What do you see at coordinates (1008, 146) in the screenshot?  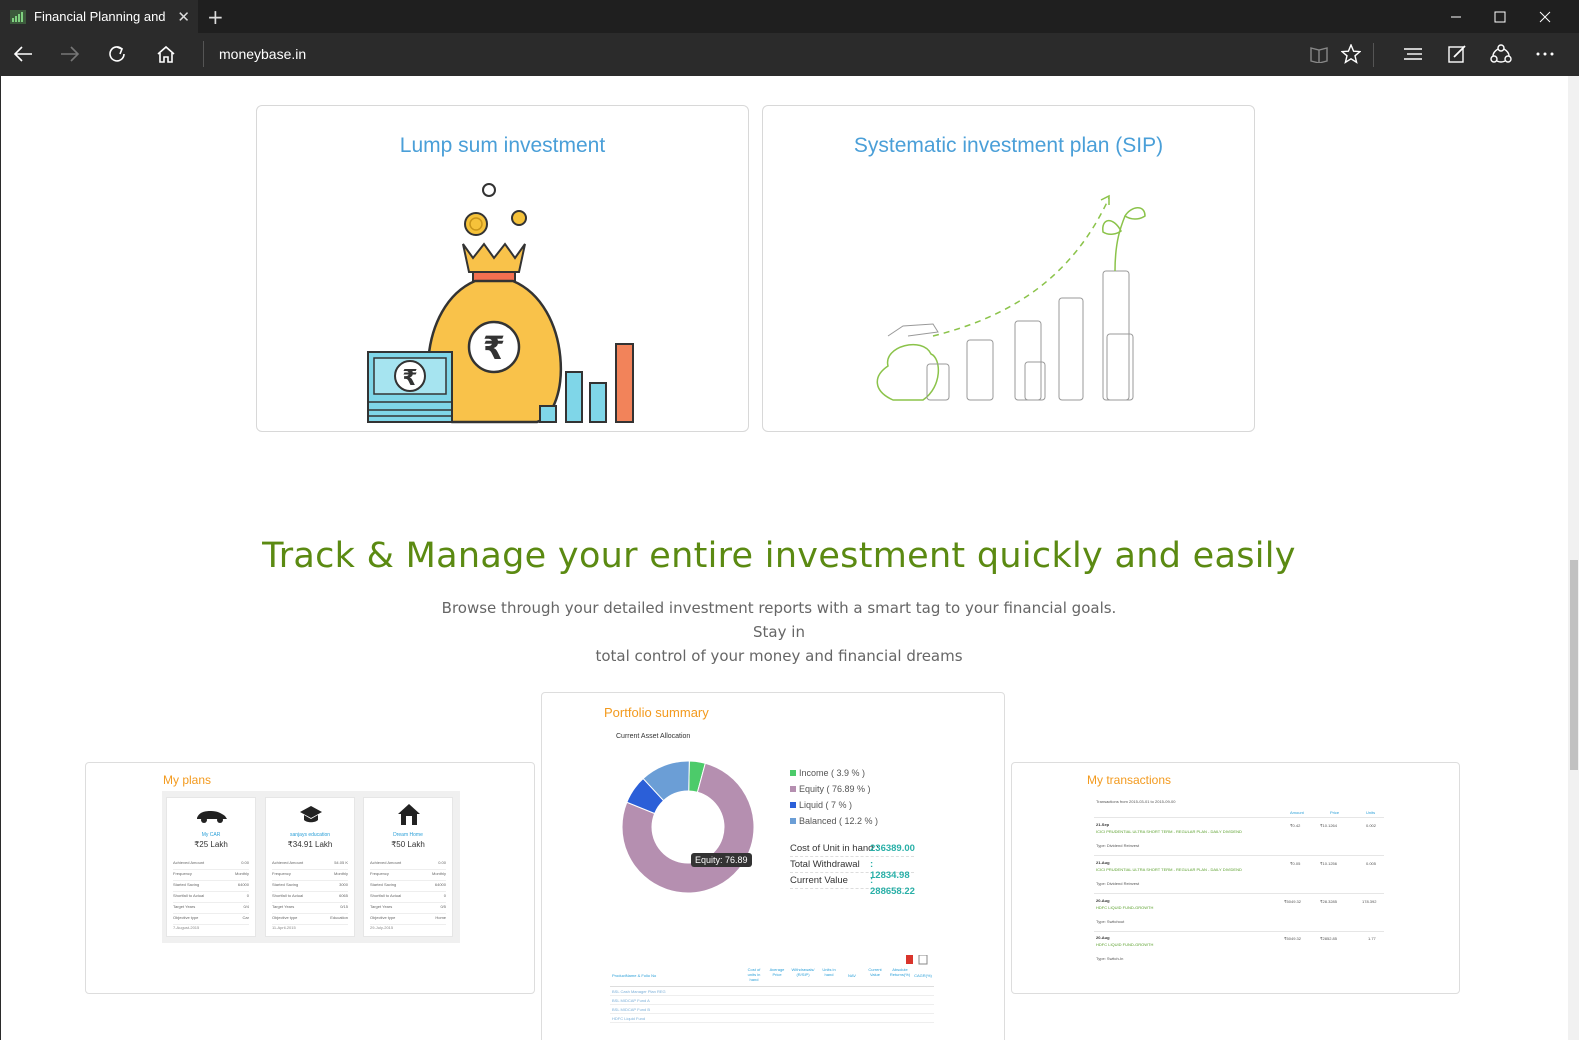 I see `sip-title: Systematic investment plan (SIP)` at bounding box center [1008, 146].